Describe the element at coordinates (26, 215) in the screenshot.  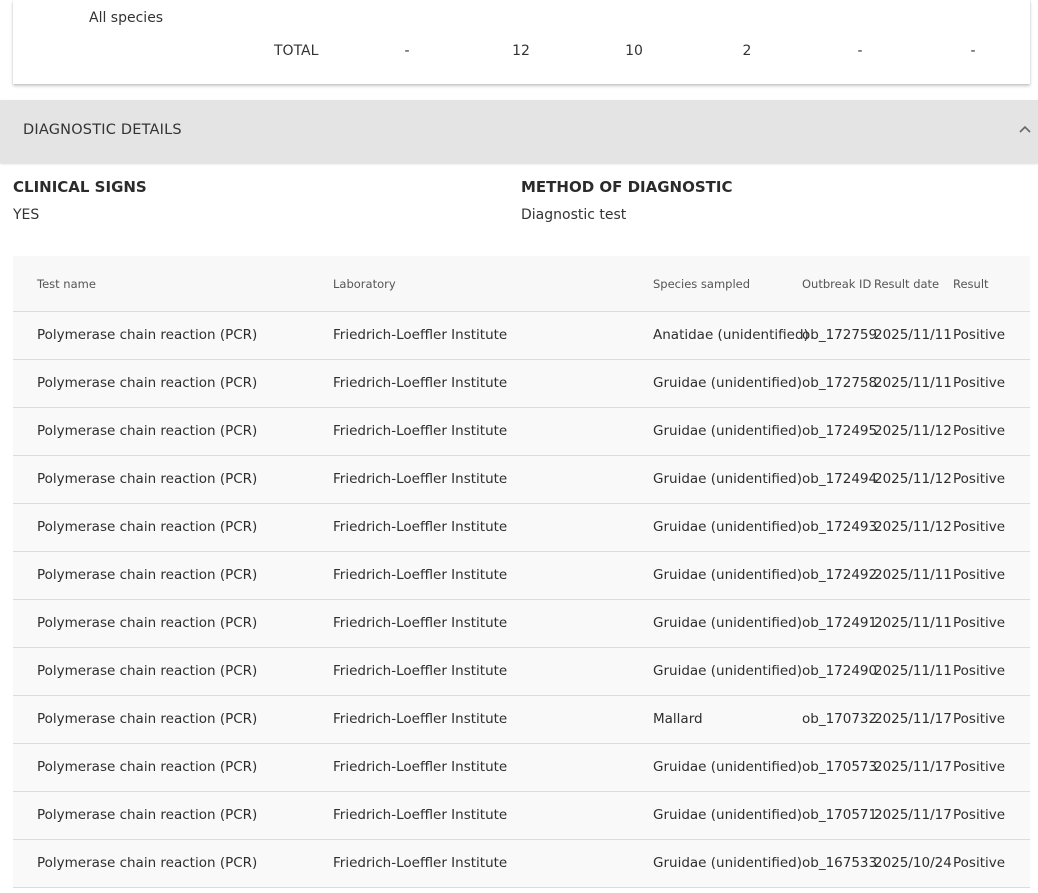
I see `clinical-signs-value: YES` at that location.